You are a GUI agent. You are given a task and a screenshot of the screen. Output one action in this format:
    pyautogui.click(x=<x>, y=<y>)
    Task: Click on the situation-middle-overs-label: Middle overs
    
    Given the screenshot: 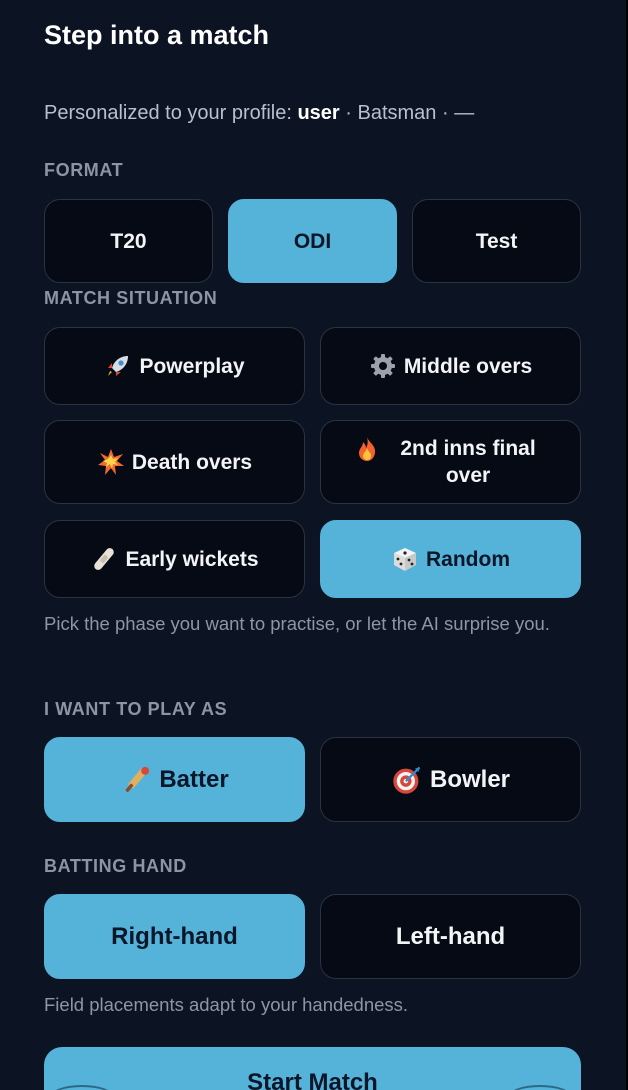 What is the action you would take?
    pyautogui.click(x=468, y=366)
    